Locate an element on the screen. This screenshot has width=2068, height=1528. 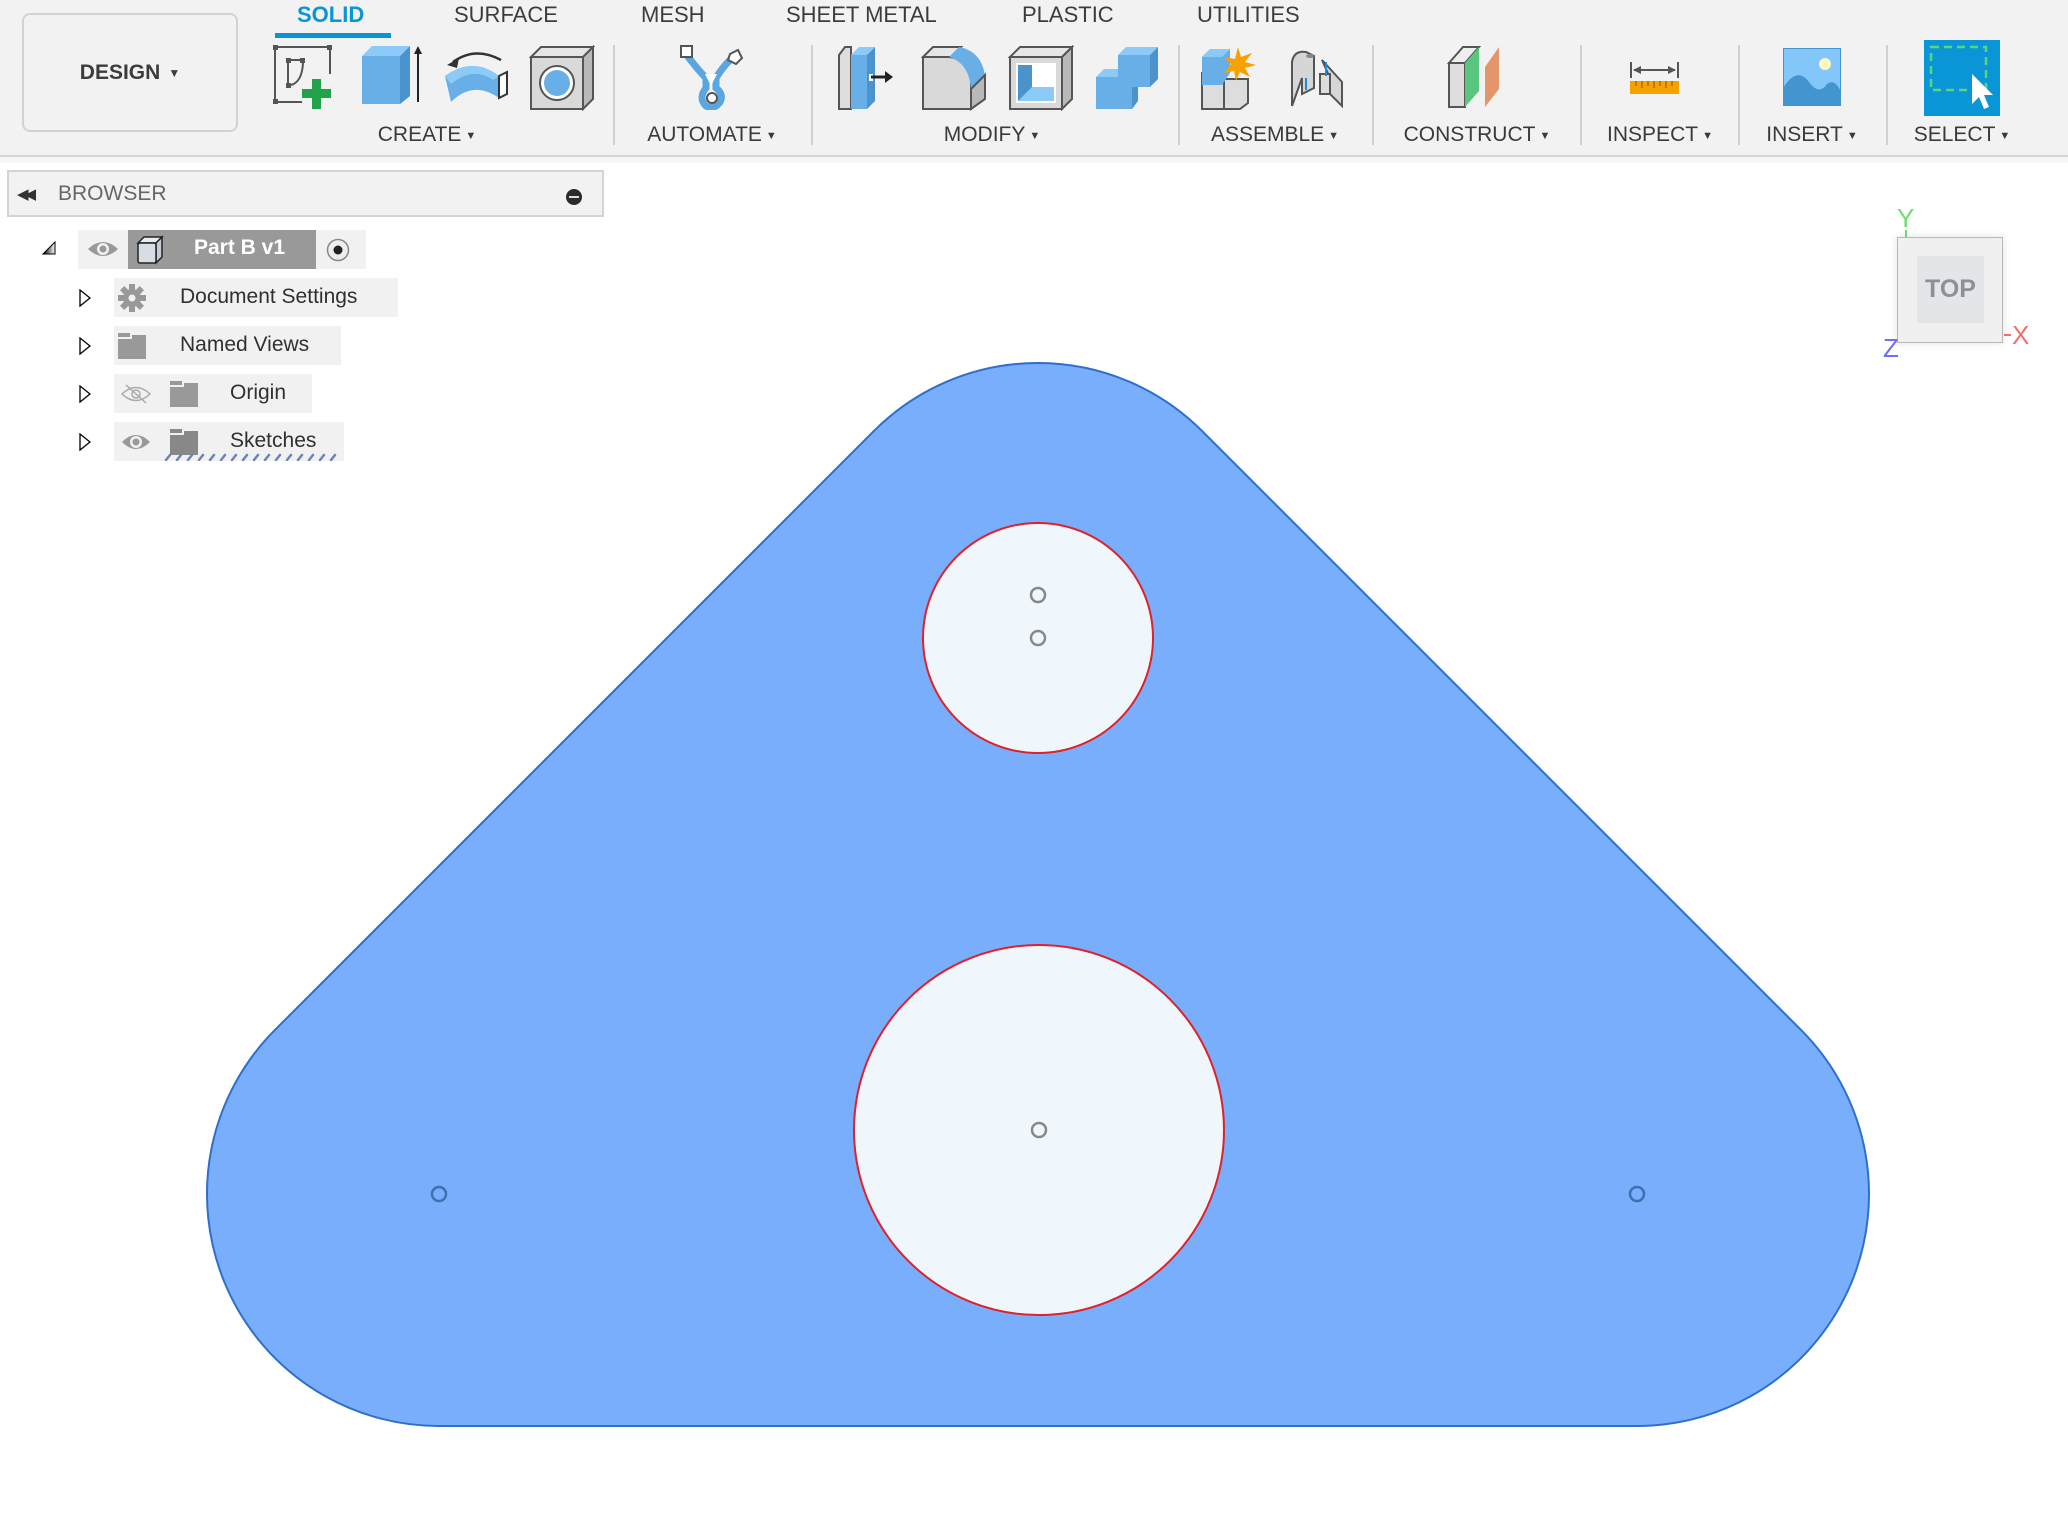
component-label-box: Part B v1 is located at coordinates (222, 249).